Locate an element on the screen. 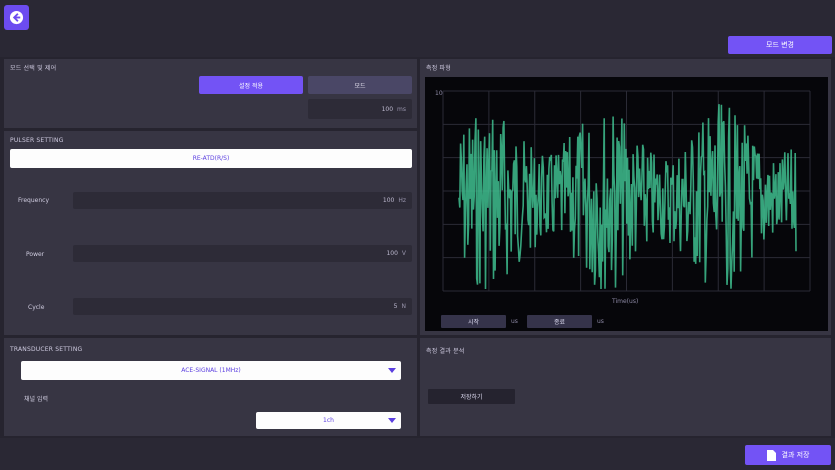 The width and height of the screenshot is (835, 470). result-panel is located at coordinates (625, 387).